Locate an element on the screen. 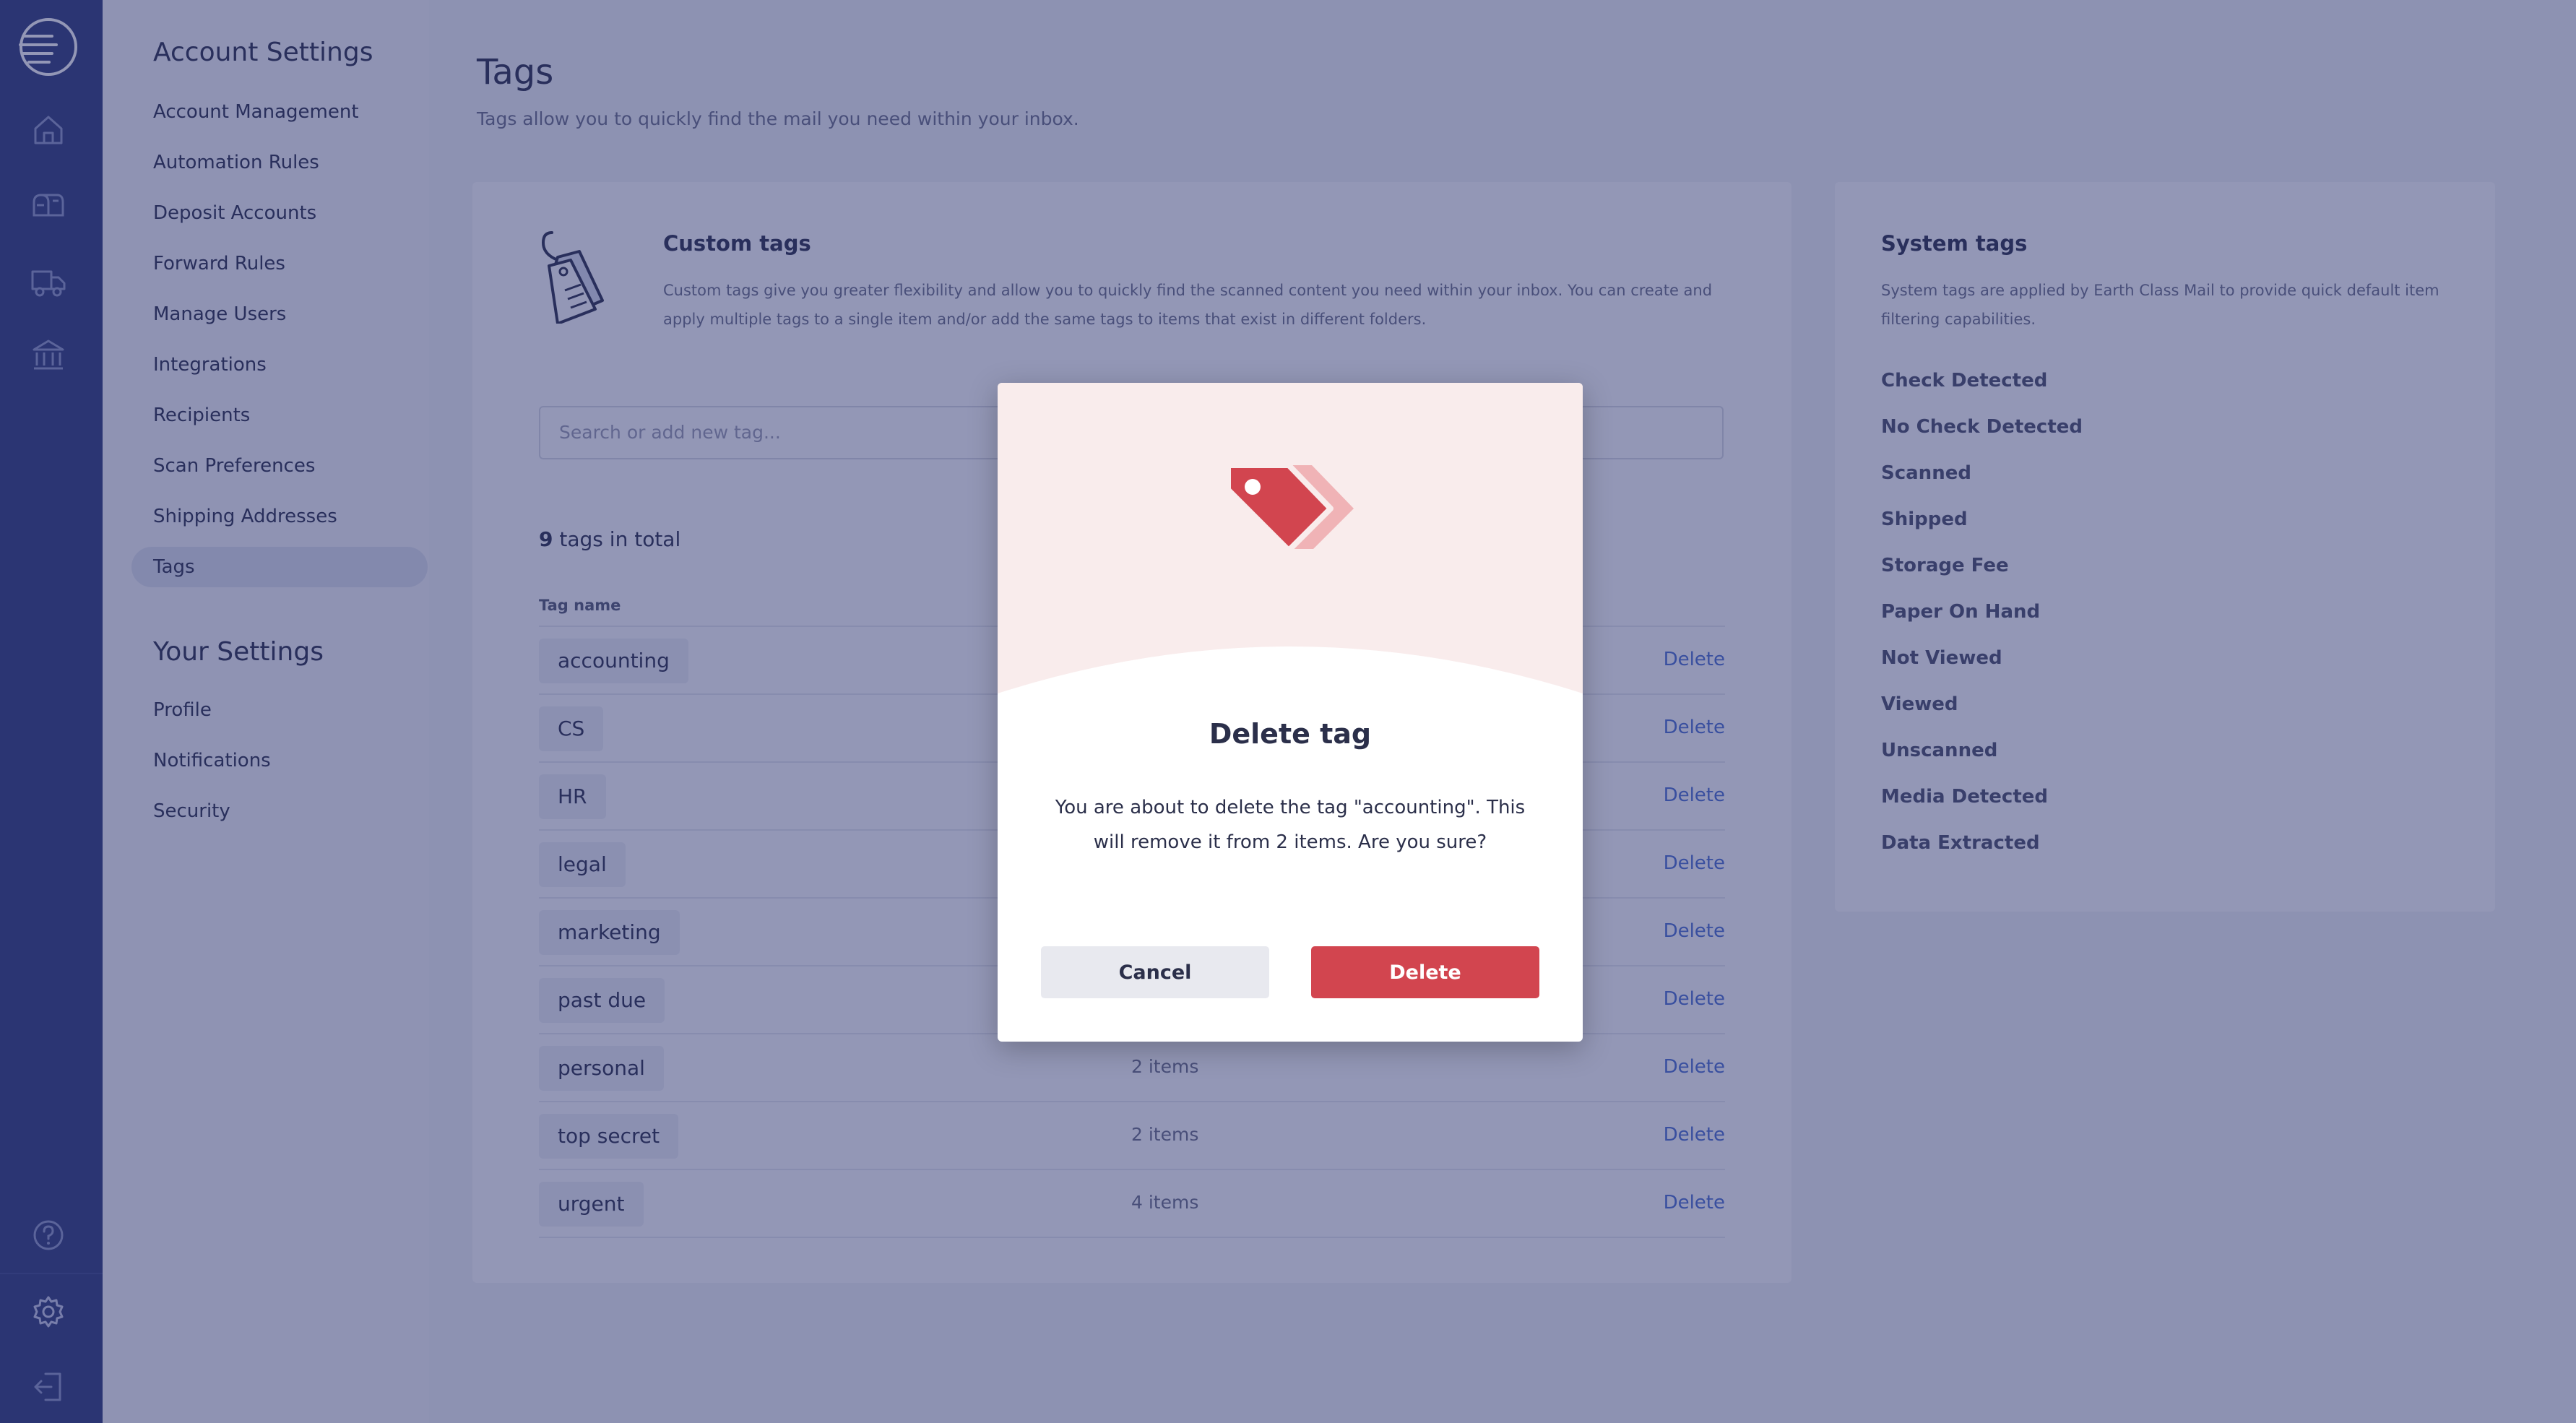 This screenshot has height=1423, width=2576. tag-icon is located at coordinates (1290, 507).